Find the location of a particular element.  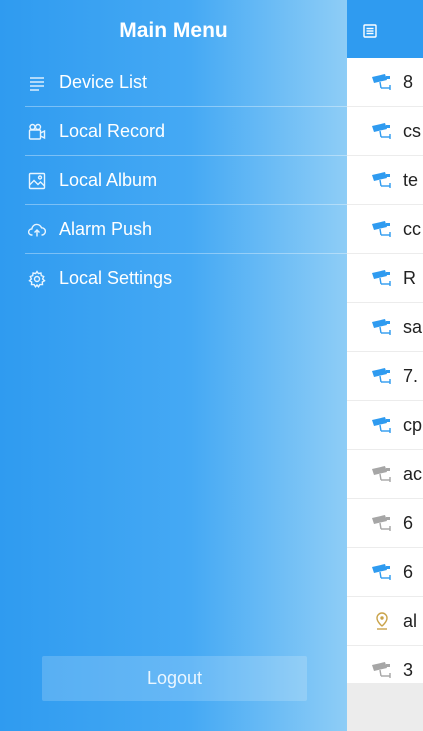

logout-button: Logout is located at coordinates (174, 678).